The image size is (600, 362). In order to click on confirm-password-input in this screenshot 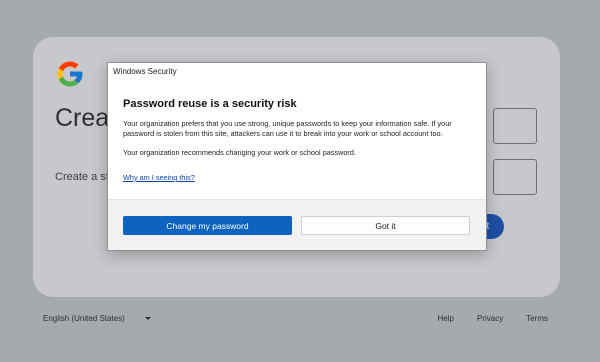, I will do `click(515, 177)`.